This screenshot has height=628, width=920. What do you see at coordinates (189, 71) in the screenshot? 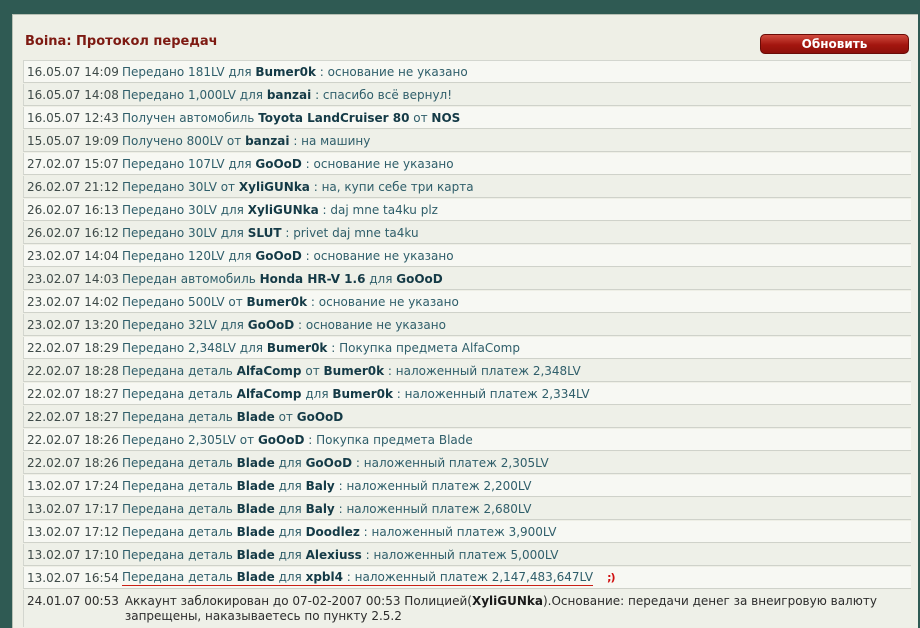
I see `log-fragment: Передано 181LV для` at bounding box center [189, 71].